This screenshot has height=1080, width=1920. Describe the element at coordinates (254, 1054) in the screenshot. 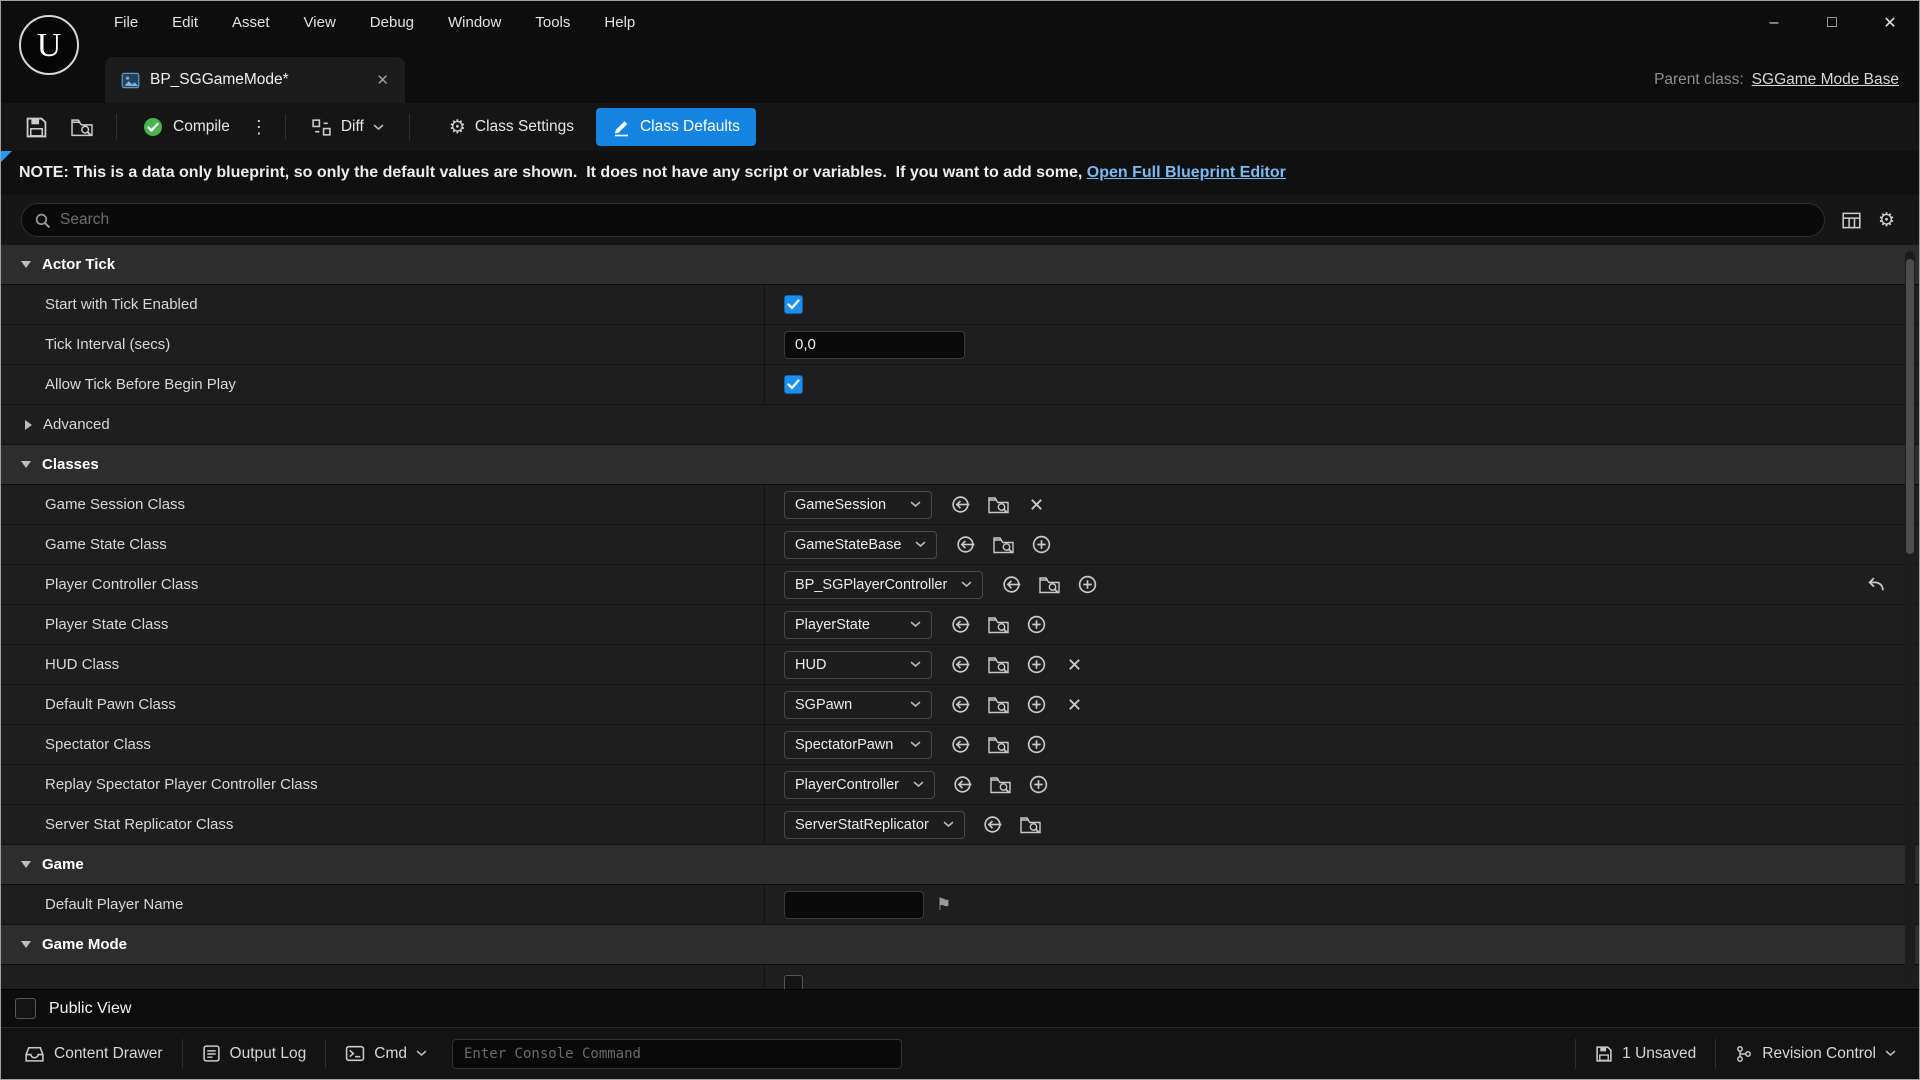

I see `output-log-button: Output Log` at that location.